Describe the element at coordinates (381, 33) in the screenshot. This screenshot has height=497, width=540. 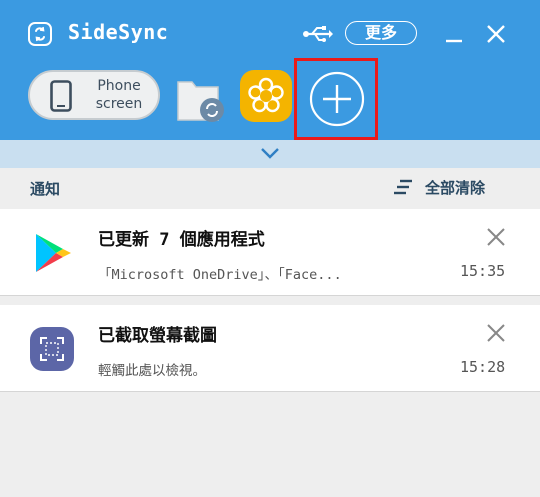
I see `more-button: 更多` at that location.